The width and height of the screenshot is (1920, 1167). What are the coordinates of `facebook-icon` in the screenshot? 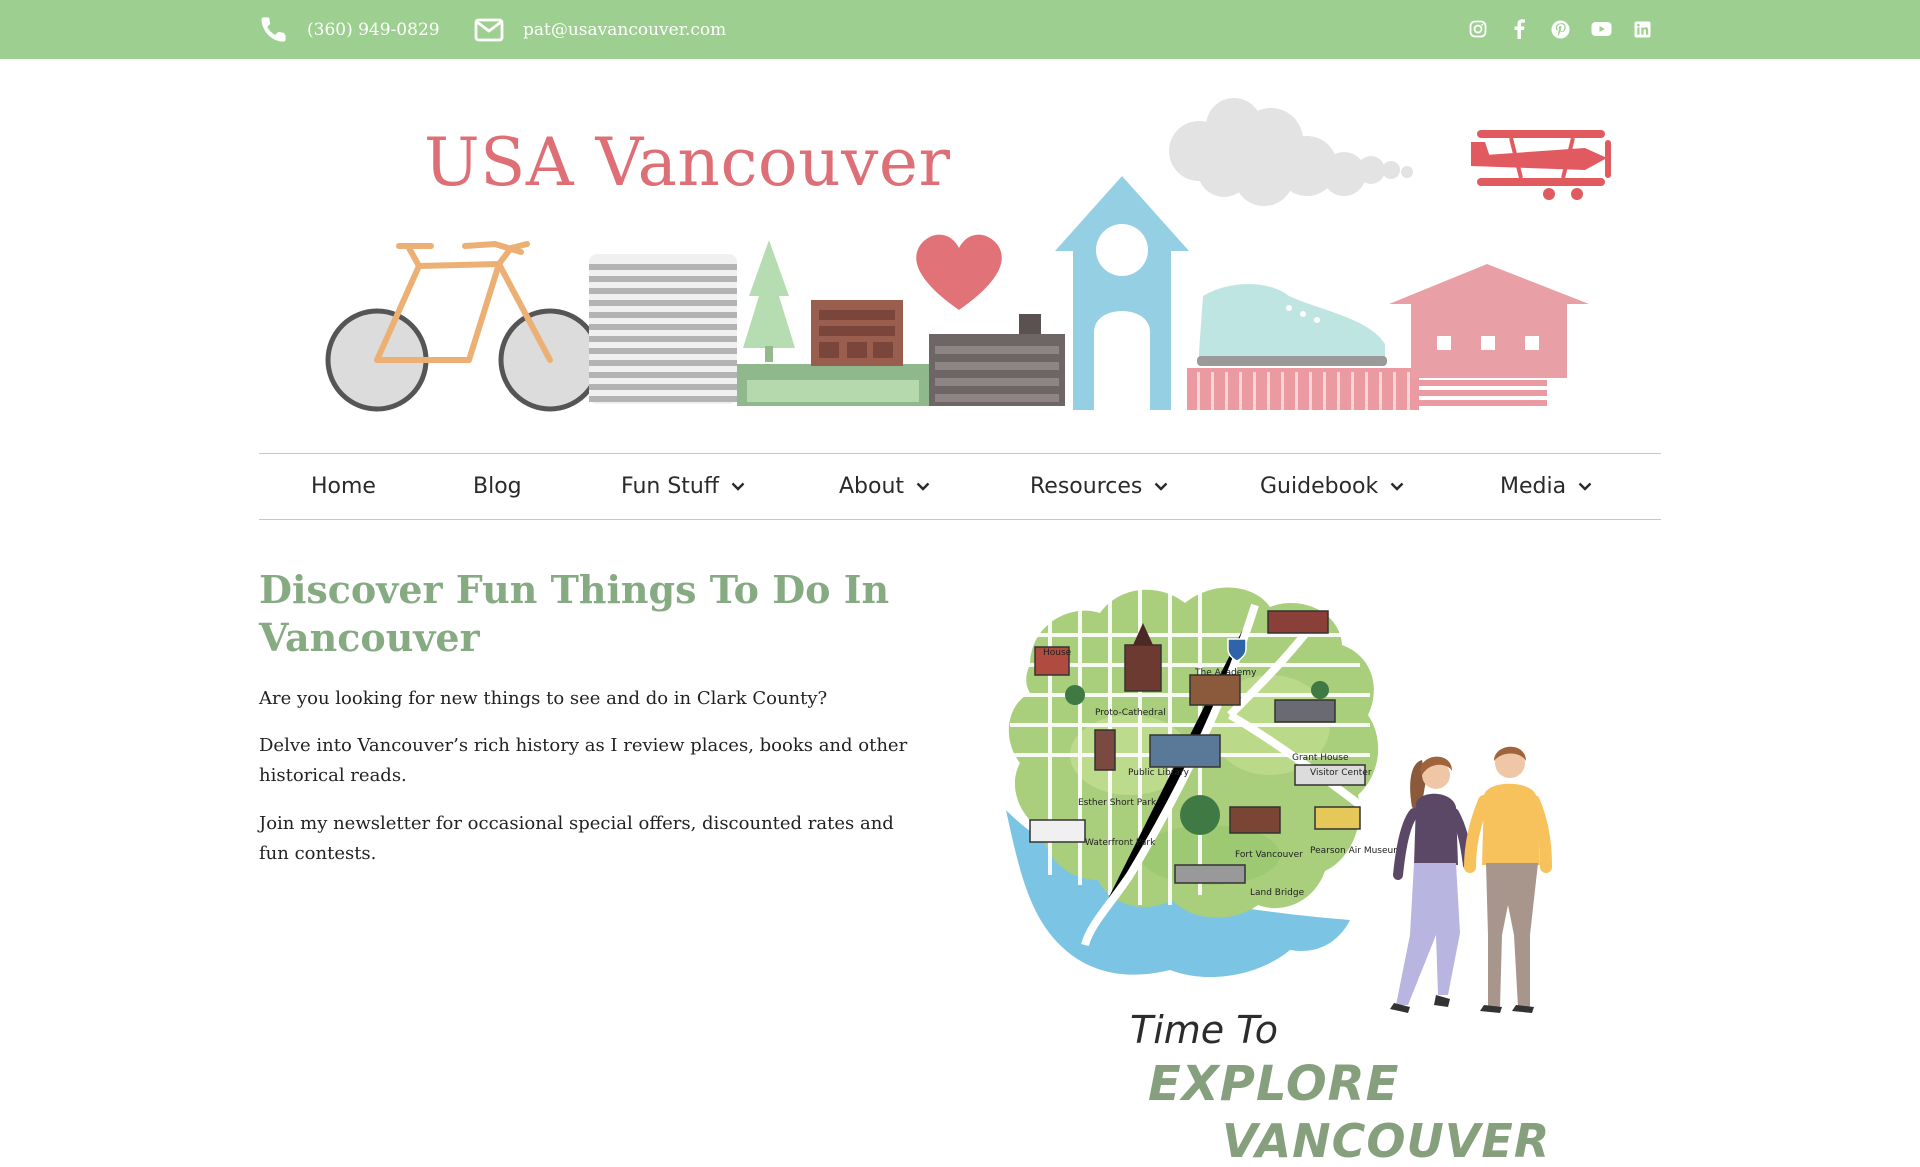 It's located at (1519, 29).